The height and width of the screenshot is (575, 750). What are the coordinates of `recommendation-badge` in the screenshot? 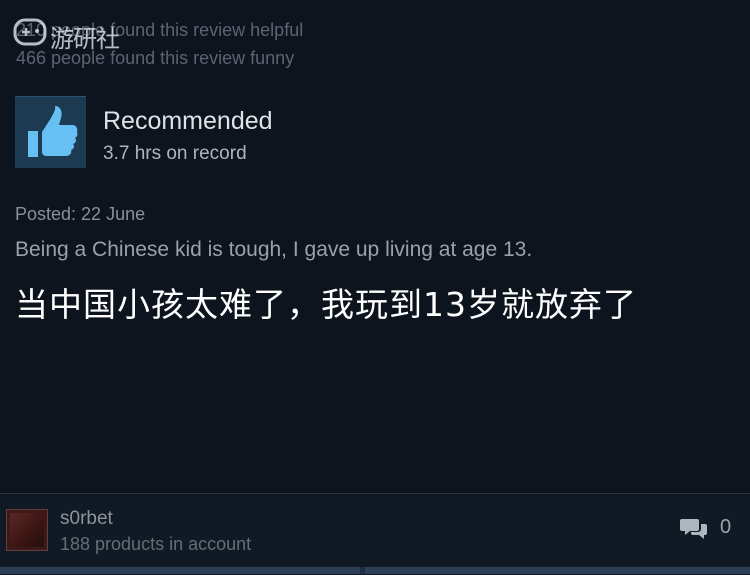 It's located at (50, 132).